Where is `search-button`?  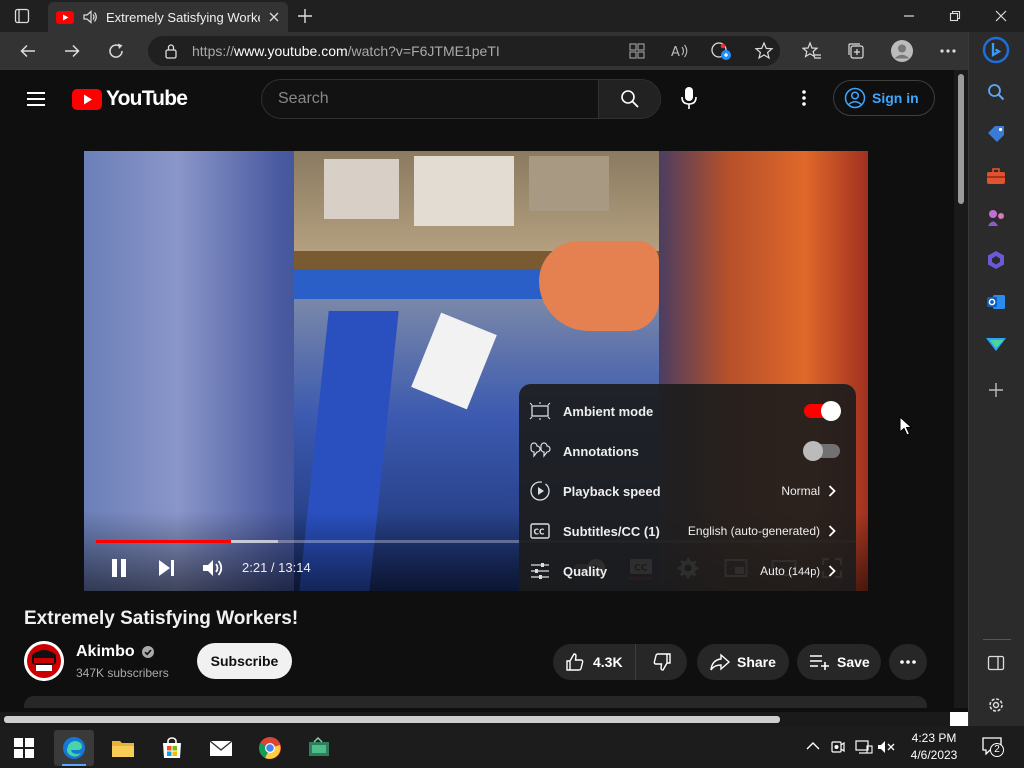
search-button is located at coordinates (629, 99).